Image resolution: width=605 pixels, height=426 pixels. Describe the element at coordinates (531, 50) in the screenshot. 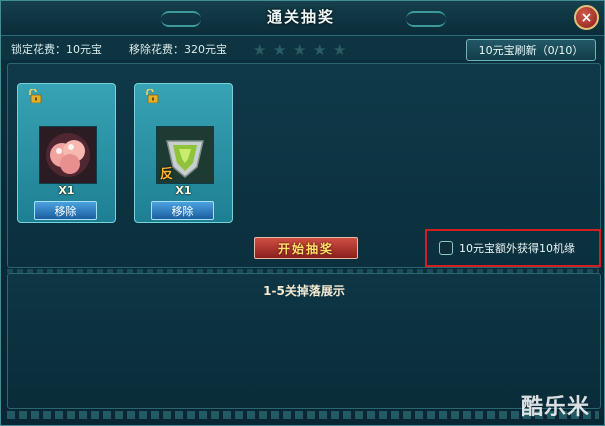

I see `refresh-button: 10元宝刷新（0/10）` at that location.